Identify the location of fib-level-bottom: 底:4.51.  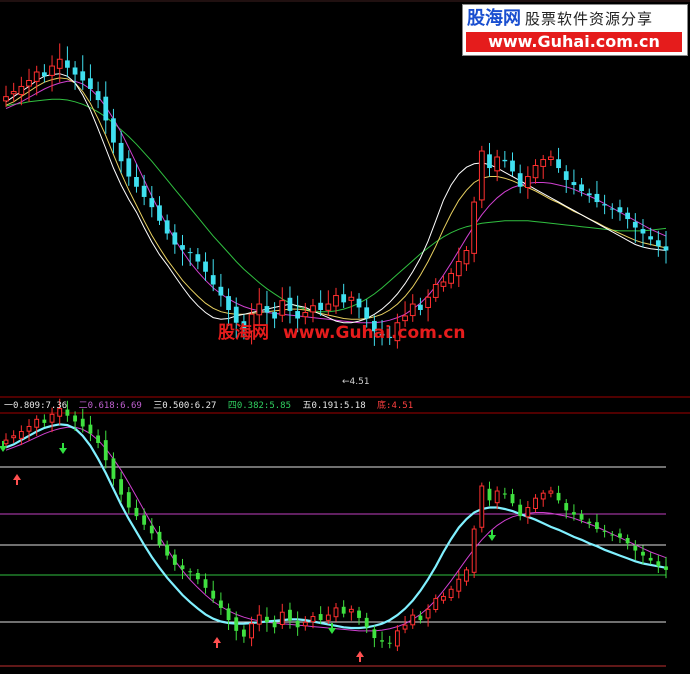
(395, 406).